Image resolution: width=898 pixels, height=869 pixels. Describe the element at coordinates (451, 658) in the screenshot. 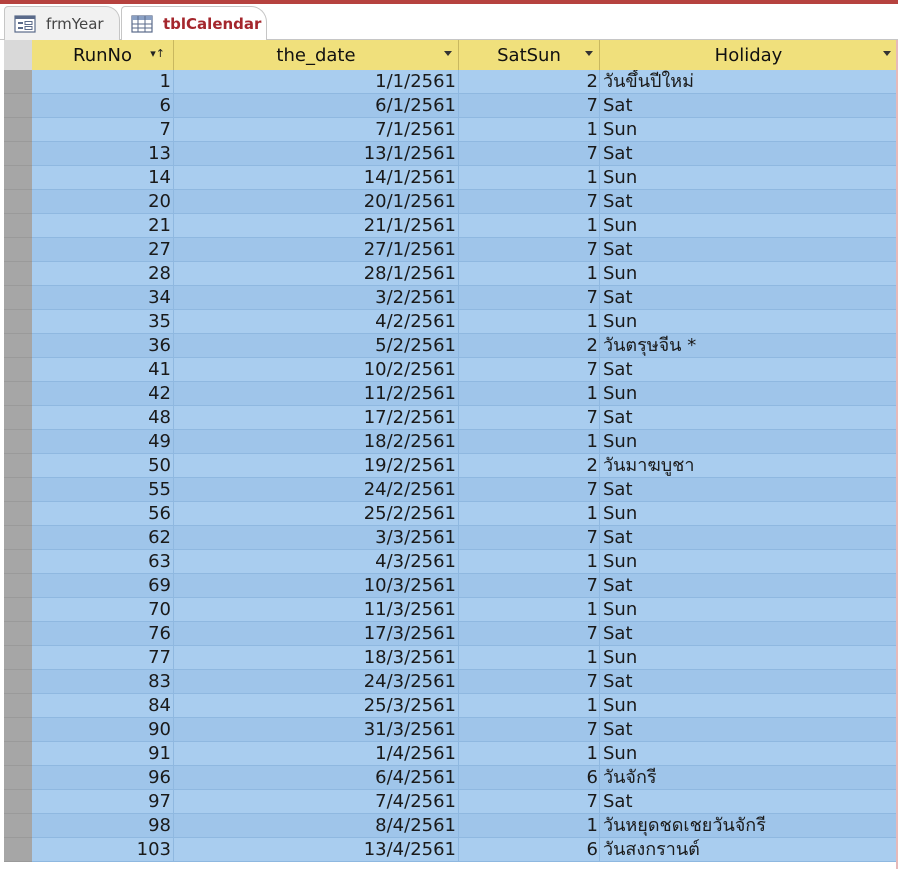

I see `table-row: 77 18/3/2561 1 Sun` at that location.